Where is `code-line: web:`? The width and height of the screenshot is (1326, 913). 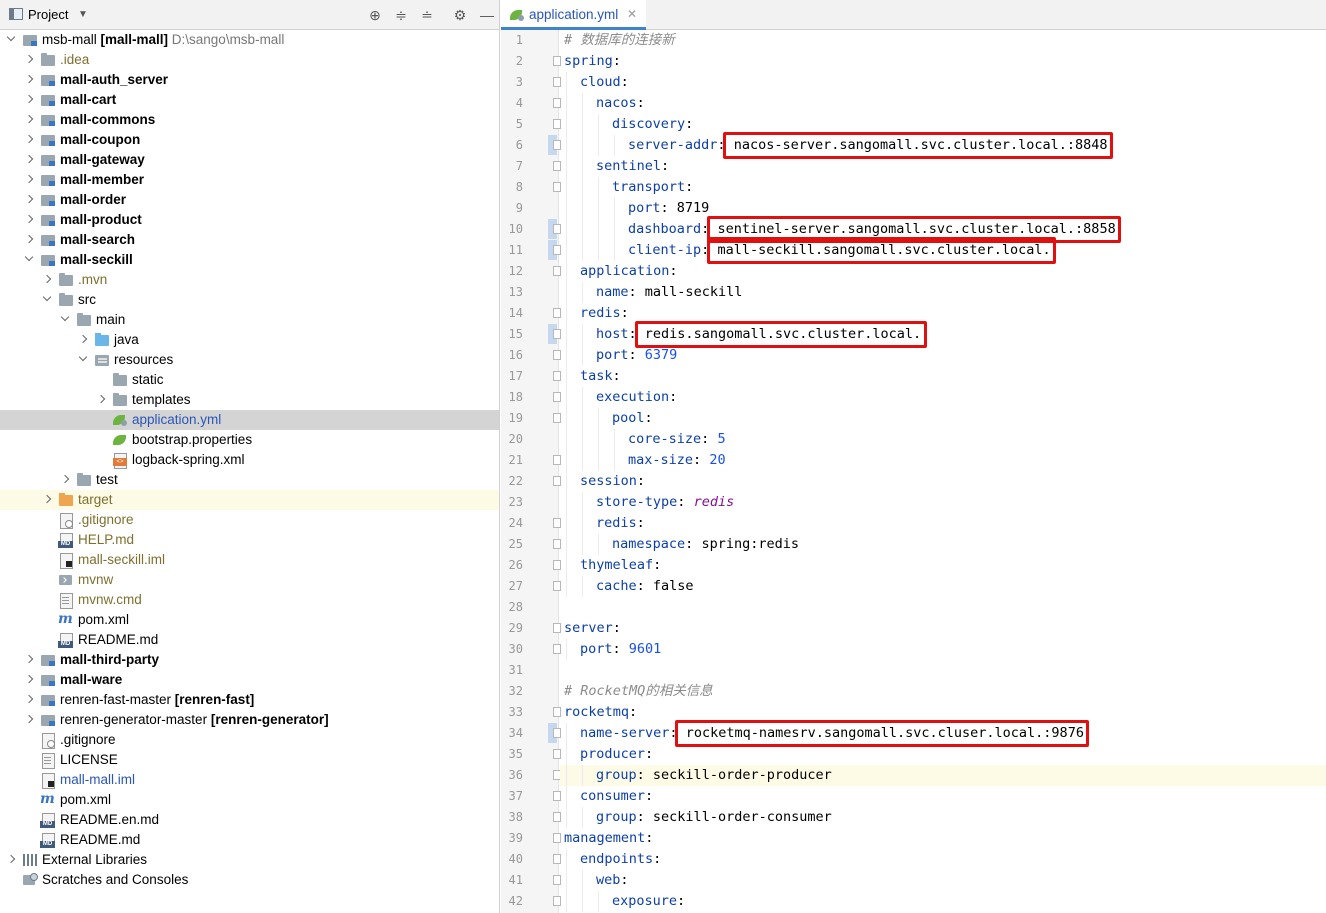
code-line: web: is located at coordinates (943, 880).